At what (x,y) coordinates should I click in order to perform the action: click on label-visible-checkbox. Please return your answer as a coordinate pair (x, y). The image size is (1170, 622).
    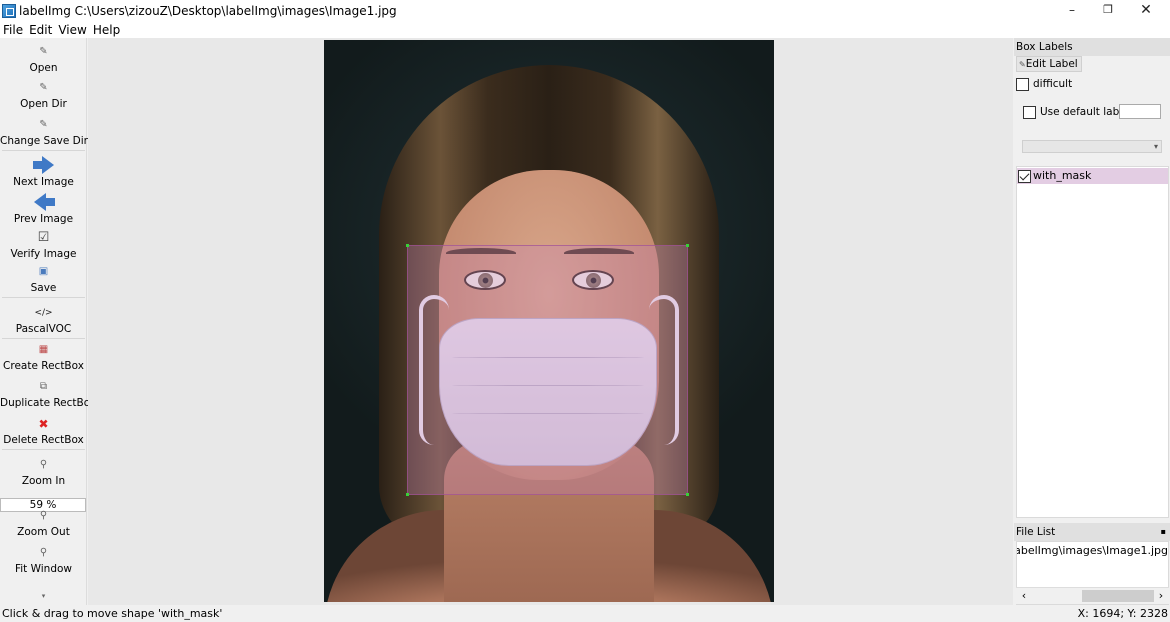
    Looking at the image, I should click on (1024, 176).